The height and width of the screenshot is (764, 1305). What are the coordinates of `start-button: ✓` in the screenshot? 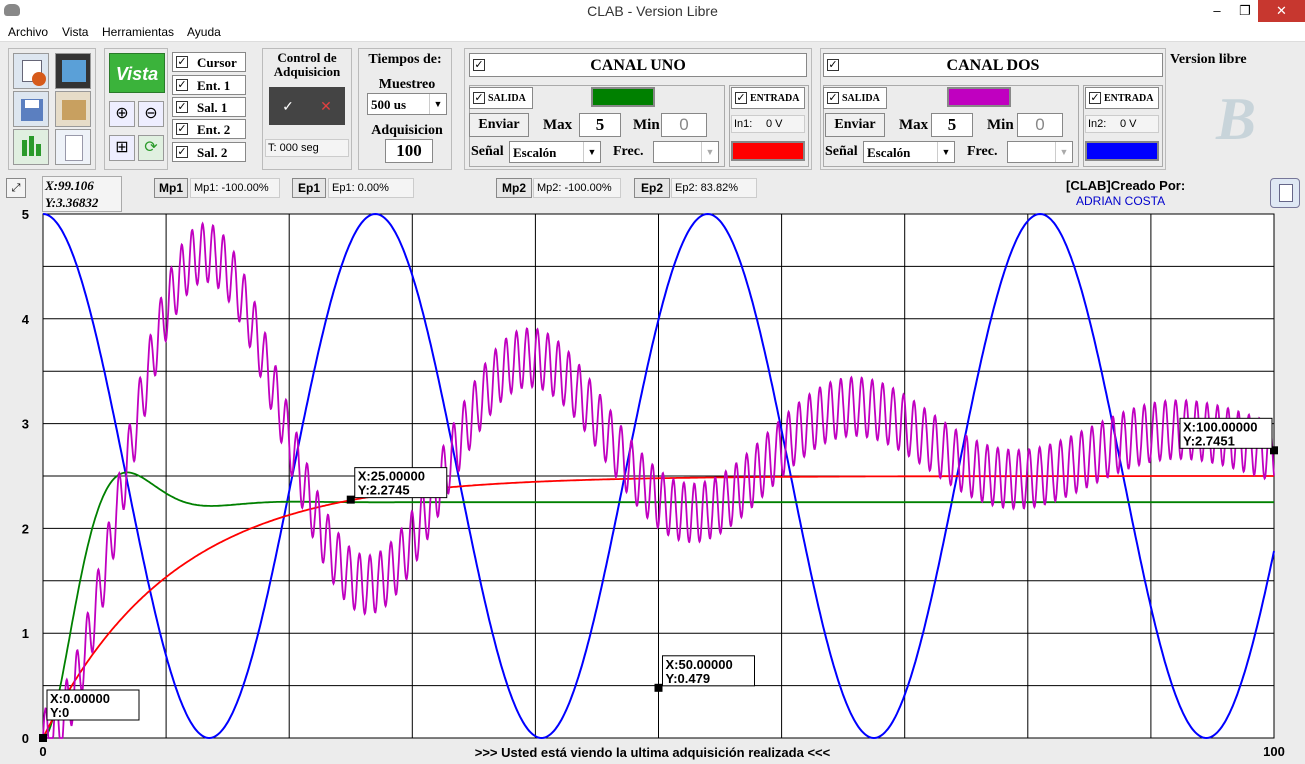 It's located at (288, 106).